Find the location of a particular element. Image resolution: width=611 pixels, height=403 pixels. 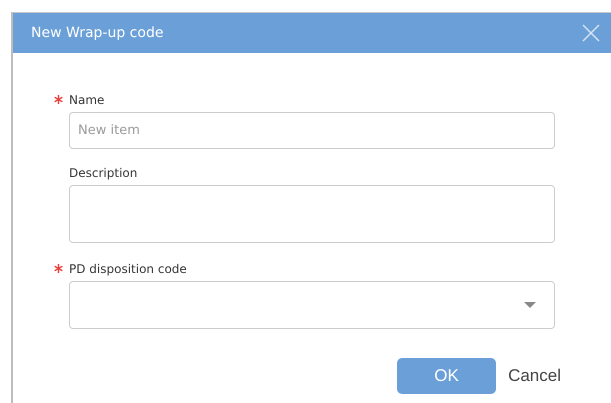

caret-icon is located at coordinates (530, 305).